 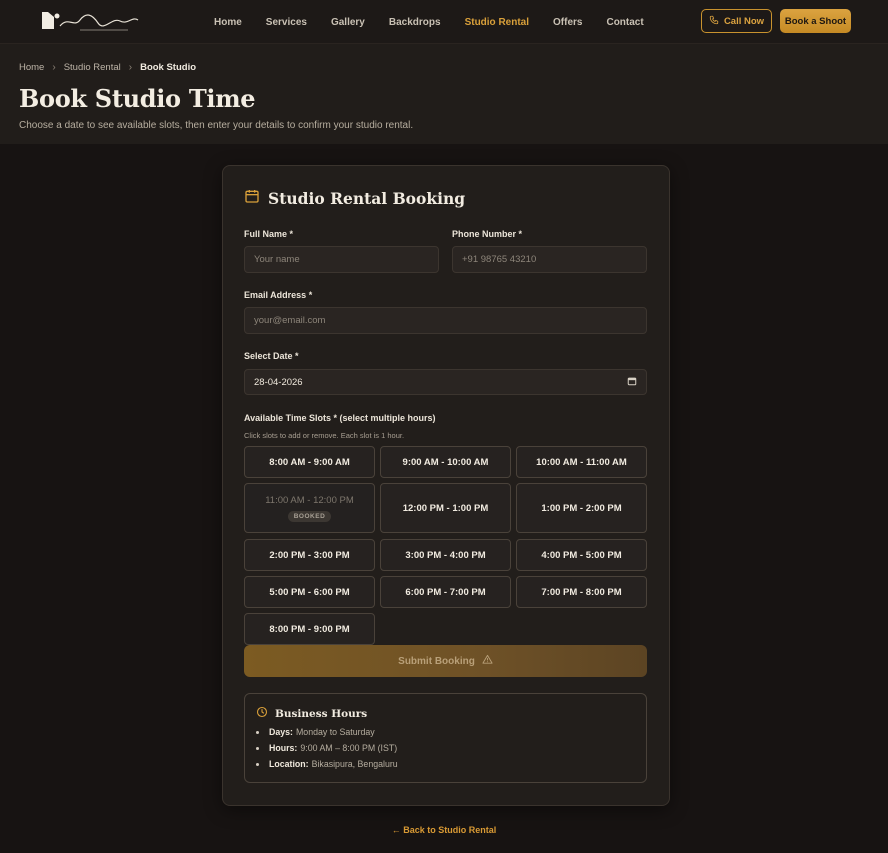 What do you see at coordinates (341, 259) in the screenshot?
I see `full-name-input` at bounding box center [341, 259].